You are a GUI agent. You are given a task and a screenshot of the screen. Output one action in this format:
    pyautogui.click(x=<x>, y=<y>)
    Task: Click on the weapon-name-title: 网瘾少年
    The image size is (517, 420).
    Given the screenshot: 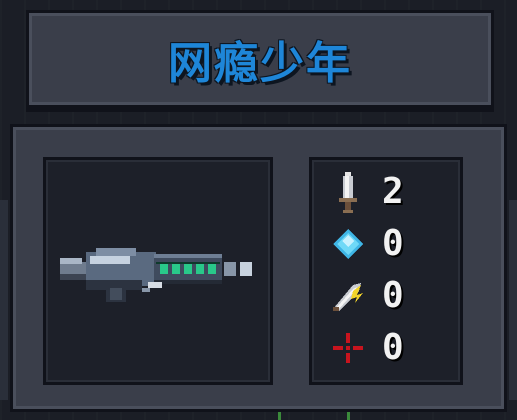 What is the action you would take?
    pyautogui.click(x=260, y=63)
    